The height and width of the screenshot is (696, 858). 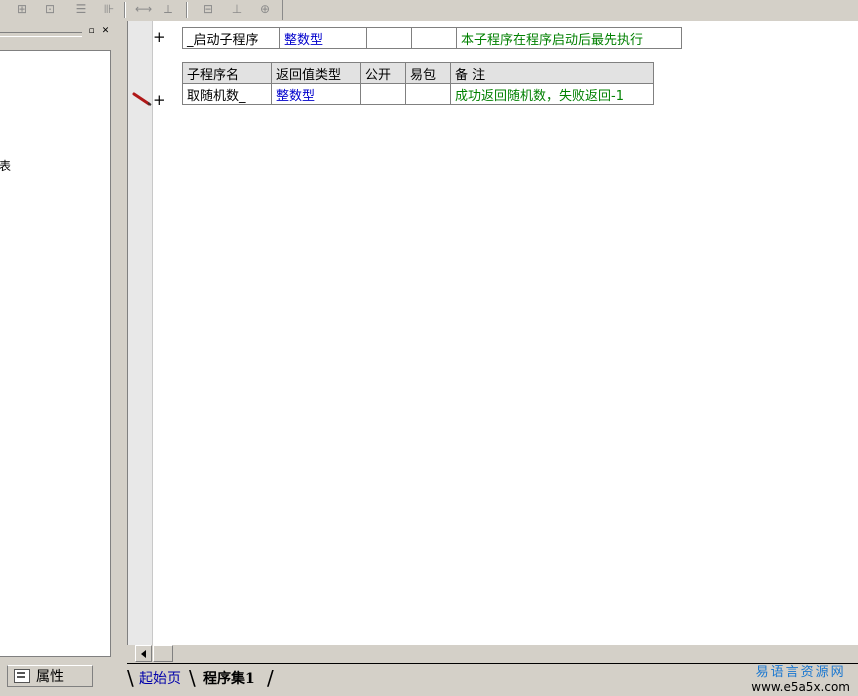 I want to click on watermark-title: 易语言资源网, so click(x=800, y=672).